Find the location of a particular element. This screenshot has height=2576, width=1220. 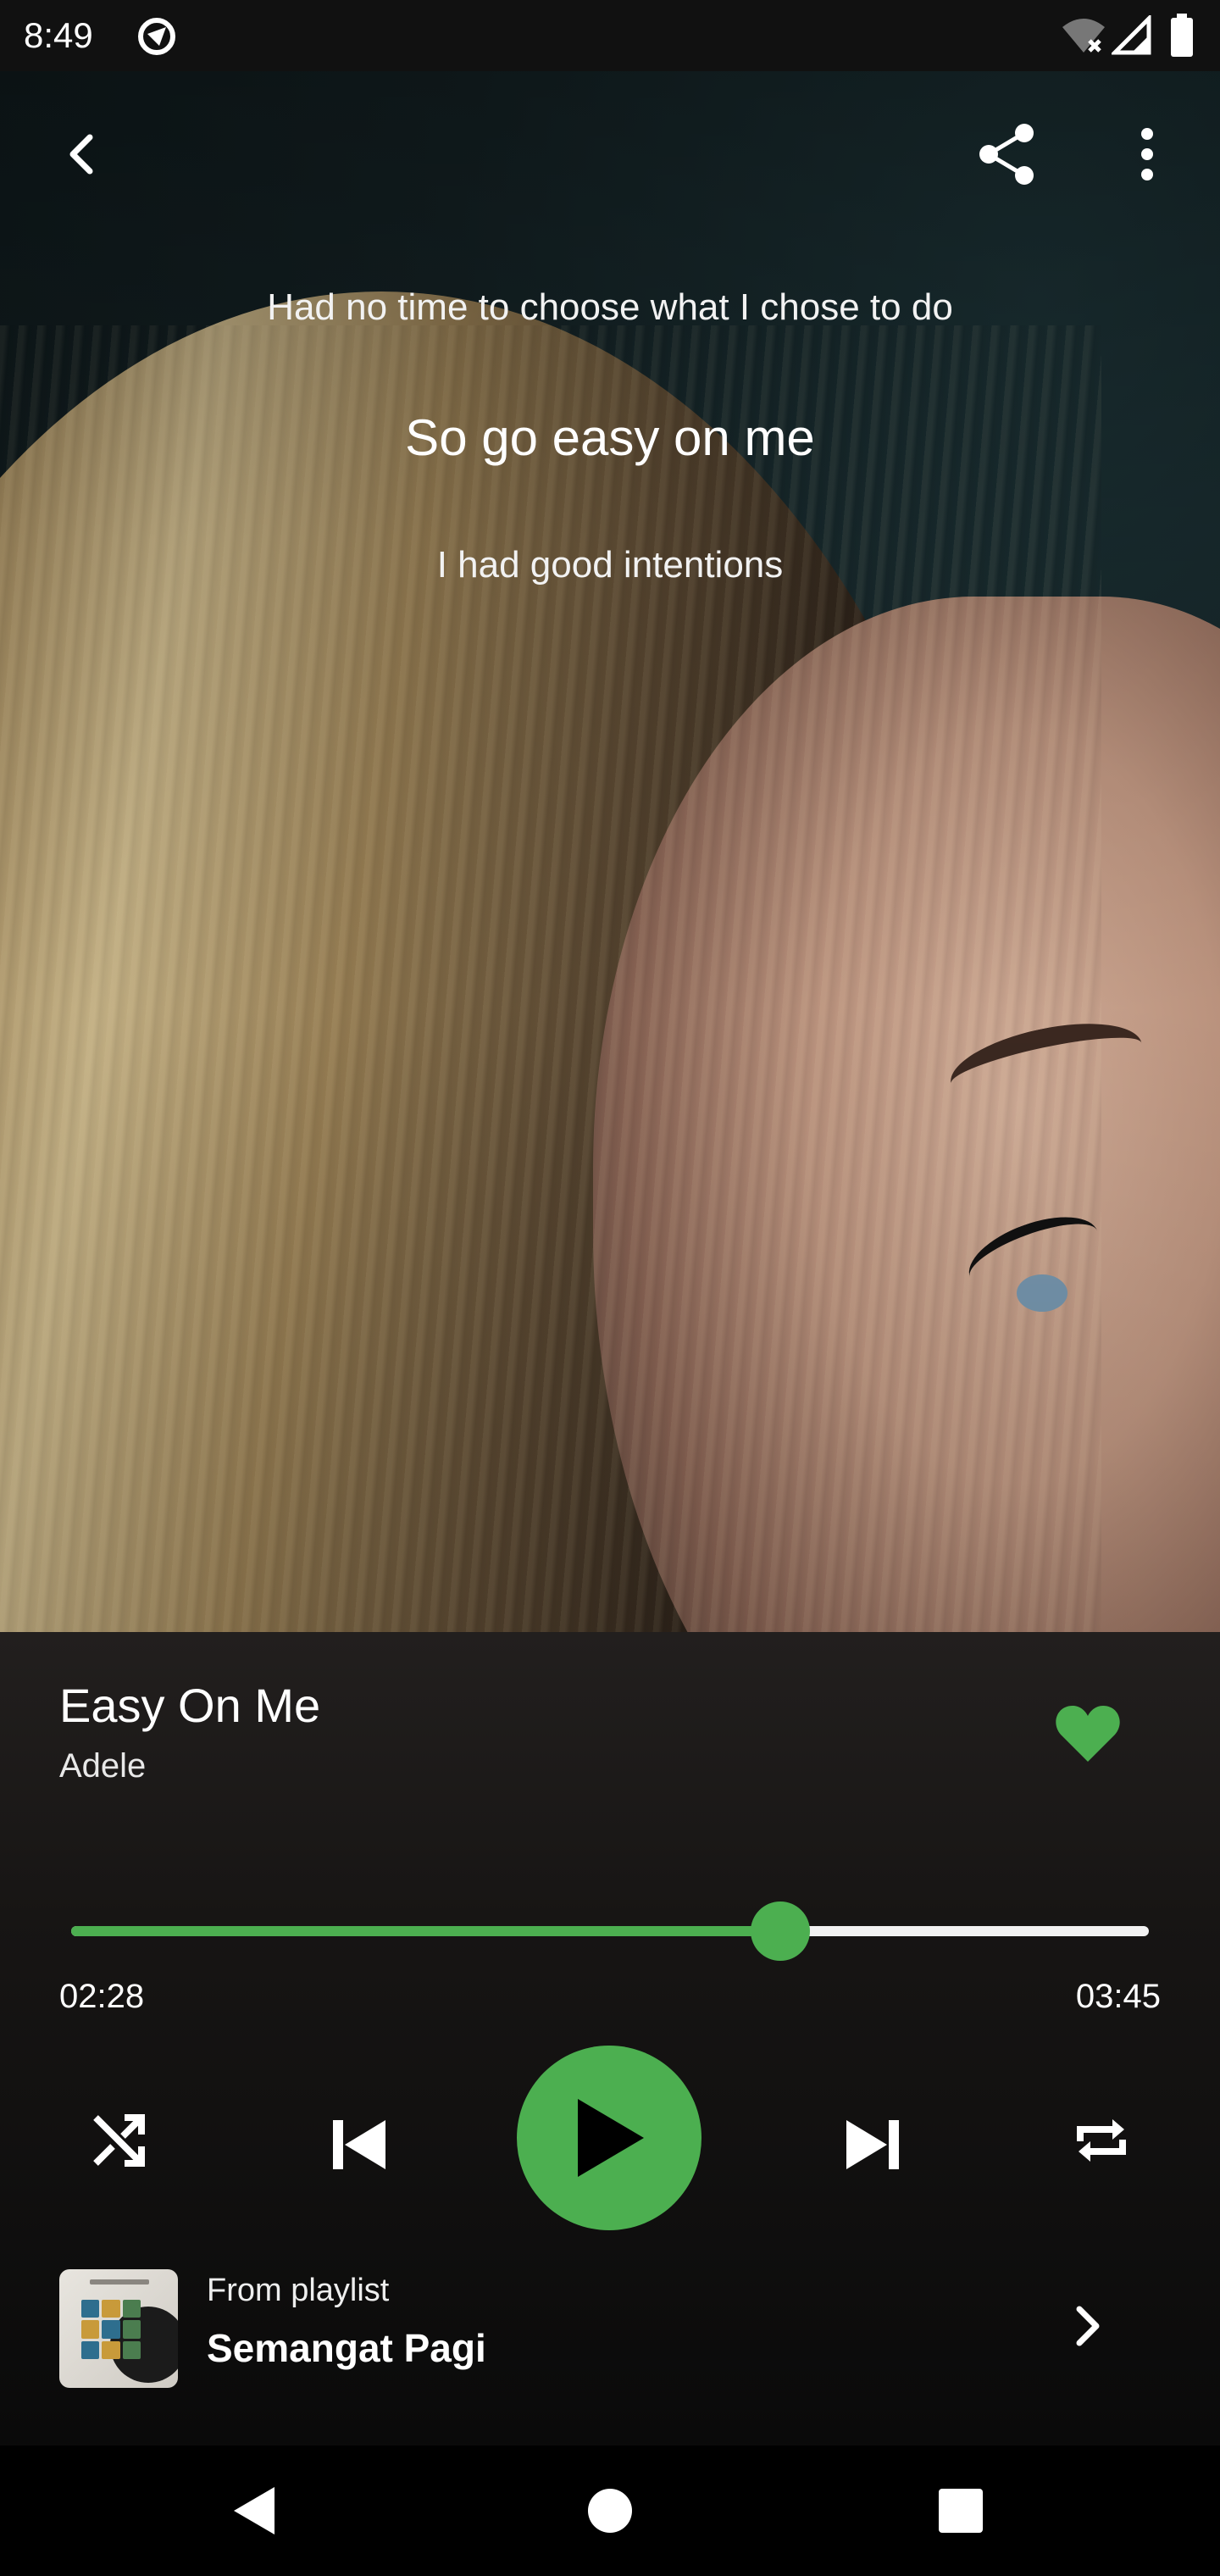

nav-back-icon is located at coordinates (254, 2510).